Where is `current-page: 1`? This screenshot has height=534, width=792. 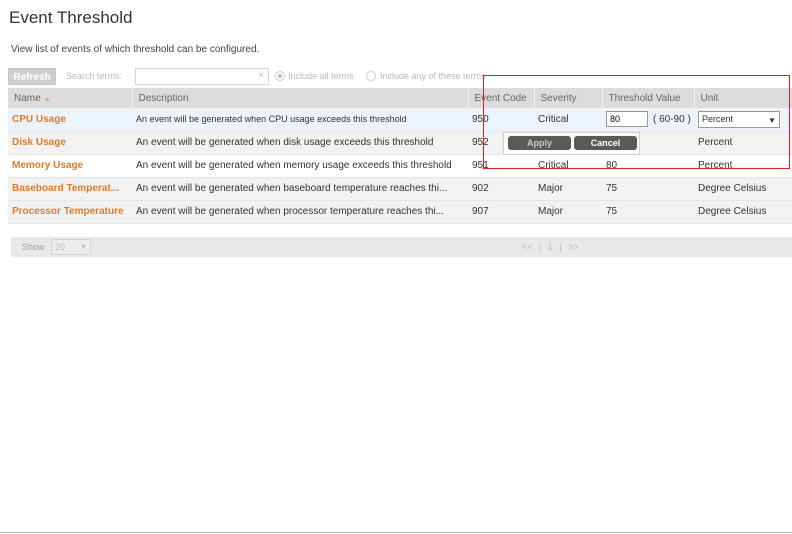
current-page: 1 is located at coordinates (550, 247).